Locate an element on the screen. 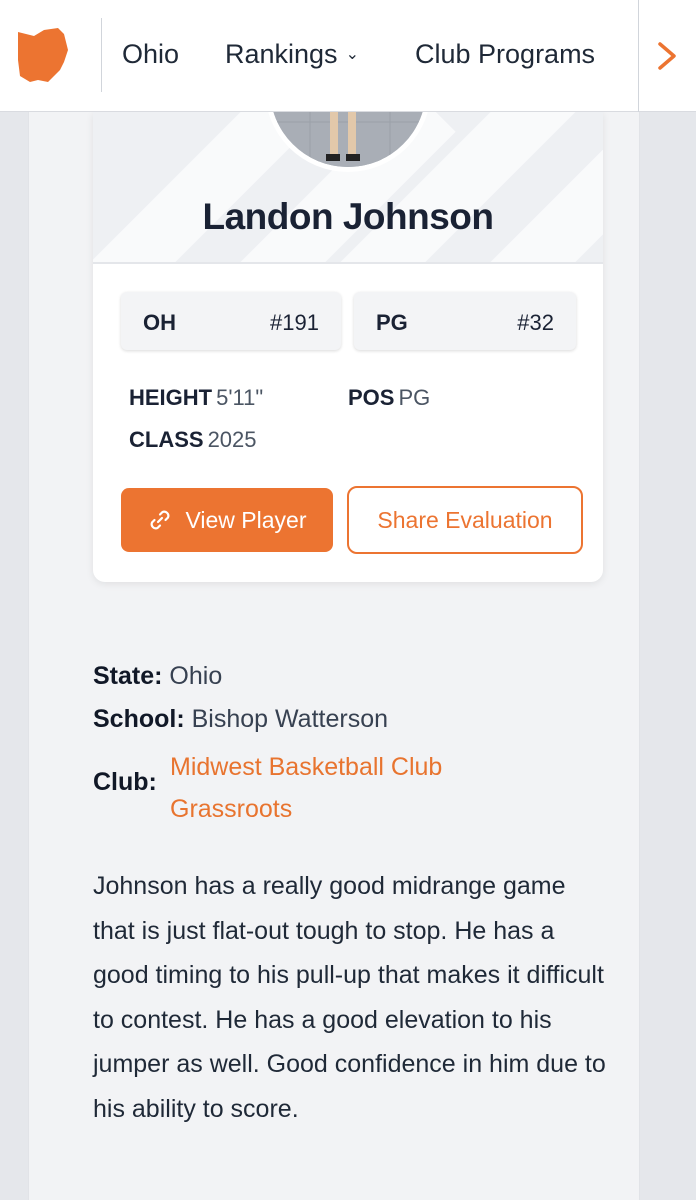 This screenshot has height=1200, width=696. nav-item-ohio: Ohio is located at coordinates (150, 54).